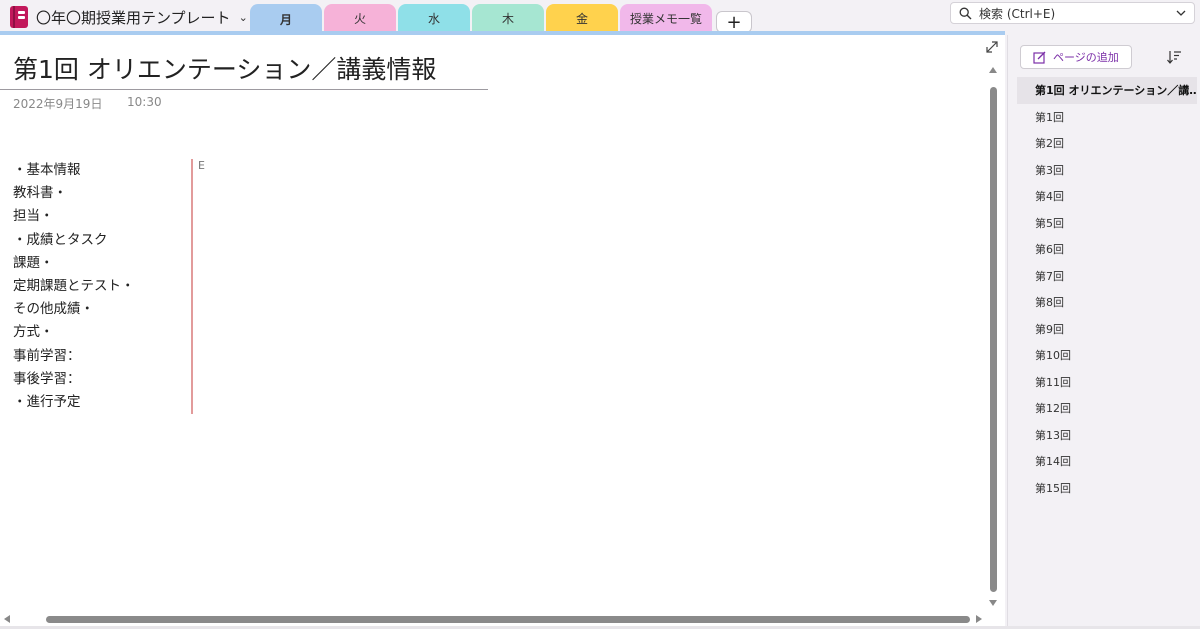 The image size is (1200, 629). I want to click on note-line: ・進行予定, so click(74, 402).